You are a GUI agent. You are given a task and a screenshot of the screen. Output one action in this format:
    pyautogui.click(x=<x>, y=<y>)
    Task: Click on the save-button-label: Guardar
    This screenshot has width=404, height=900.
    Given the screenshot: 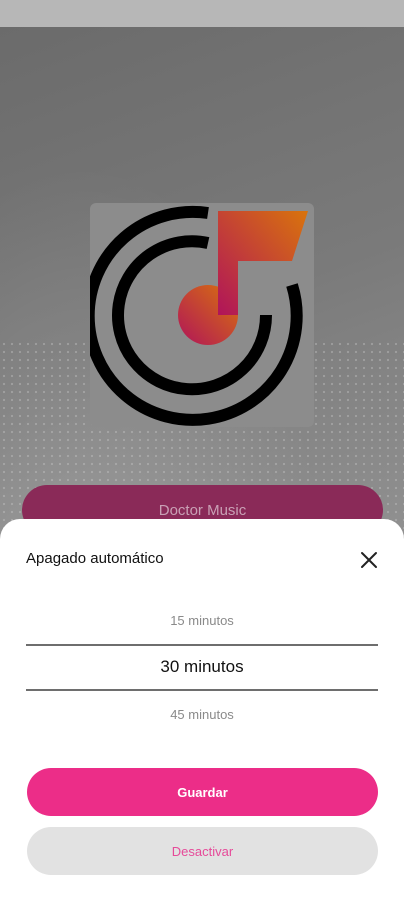 What is the action you would take?
    pyautogui.click(x=202, y=792)
    